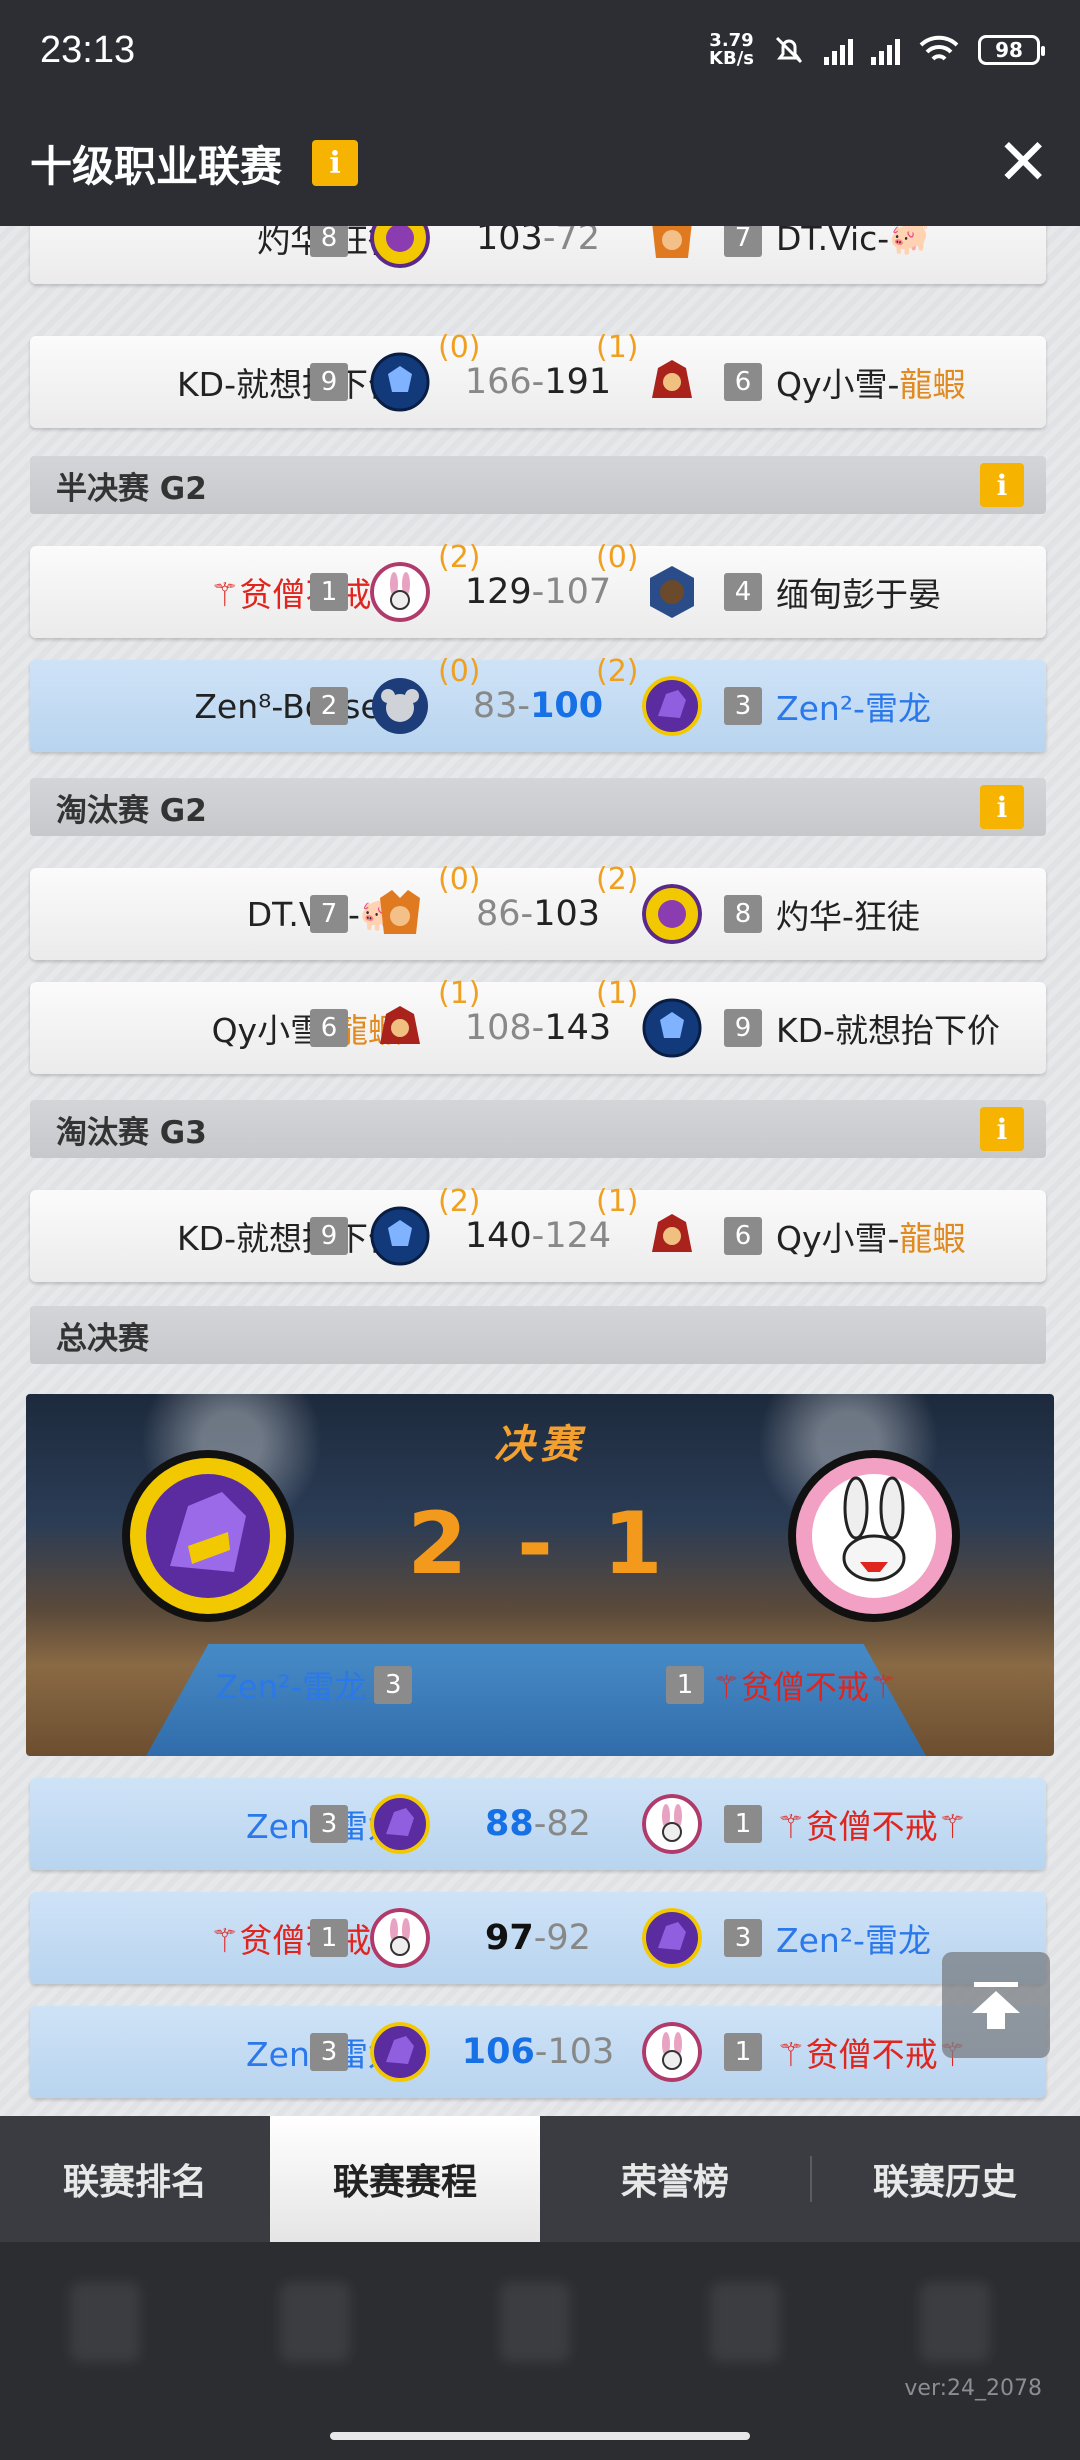 This screenshot has width=1080, height=2460. I want to click on match-score: 103-72, so click(538, 242).